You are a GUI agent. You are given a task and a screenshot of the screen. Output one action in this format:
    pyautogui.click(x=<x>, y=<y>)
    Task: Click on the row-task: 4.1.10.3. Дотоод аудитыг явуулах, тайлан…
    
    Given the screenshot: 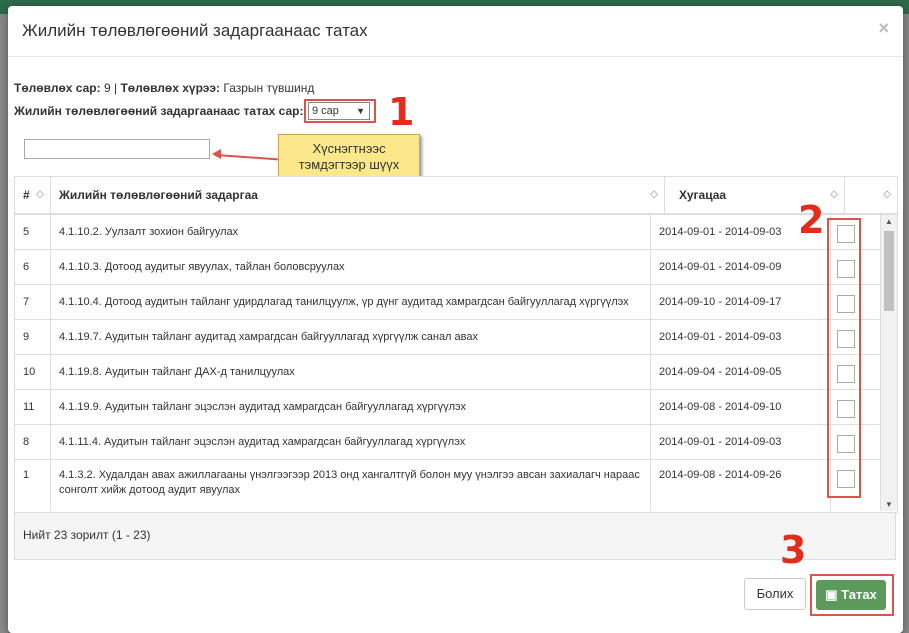 What is the action you would take?
    pyautogui.click(x=351, y=267)
    